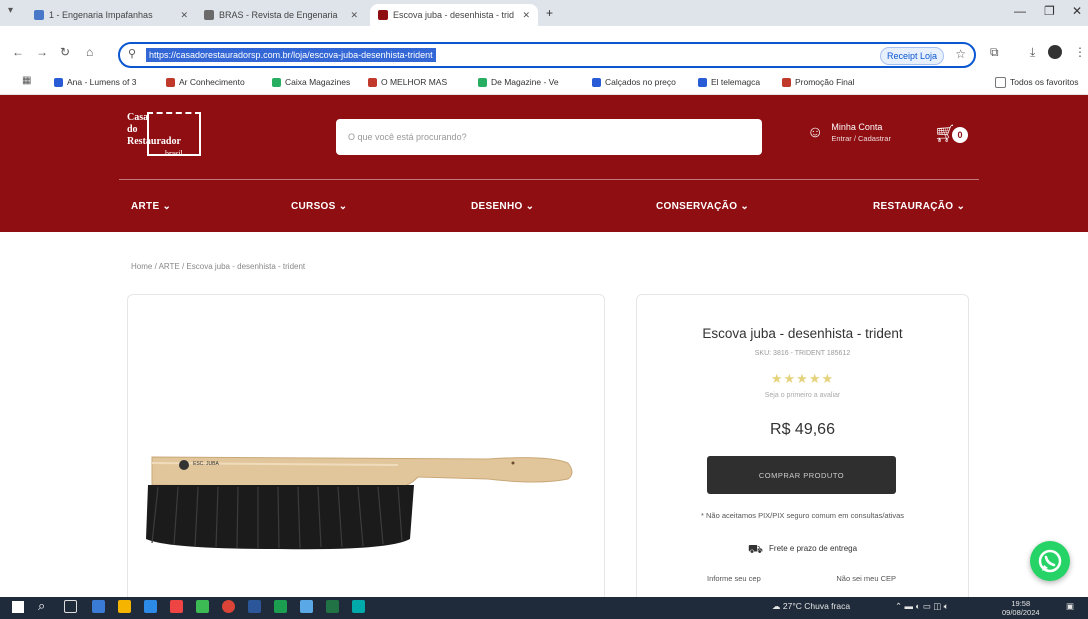  Describe the element at coordinates (801, 475) in the screenshot. I see `buy-button: COMPRAR PRODUTO` at that location.